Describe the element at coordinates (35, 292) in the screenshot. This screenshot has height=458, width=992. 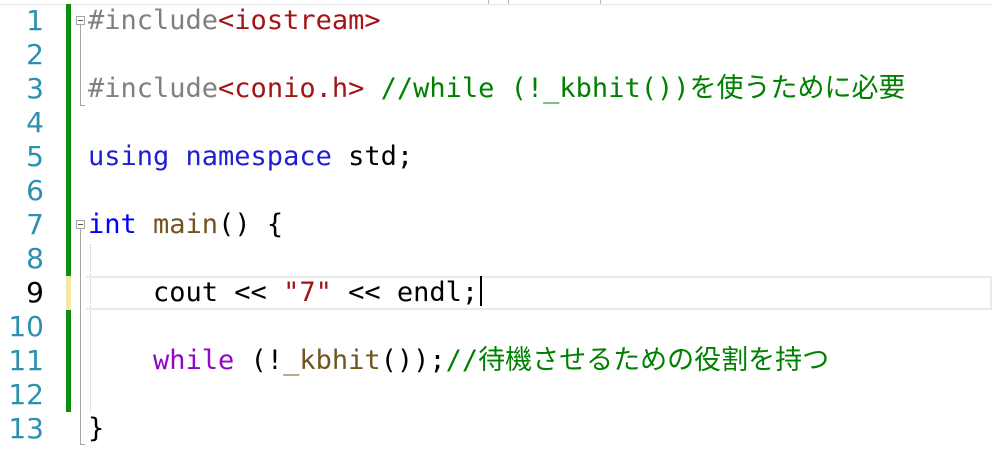
I see `line-number-current: 9` at that location.